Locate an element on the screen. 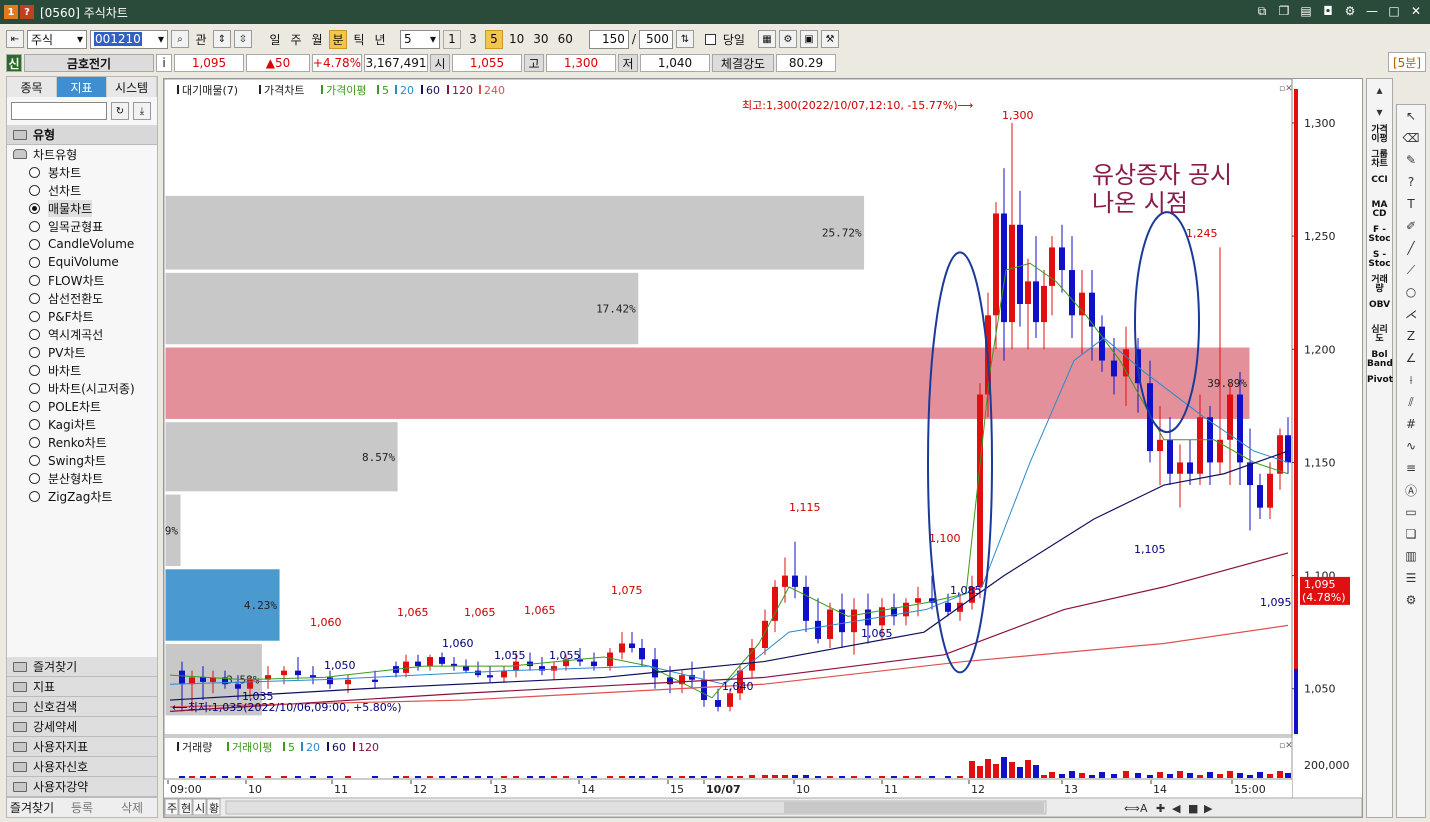  close-icon: ✕ is located at coordinates (1416, 11).